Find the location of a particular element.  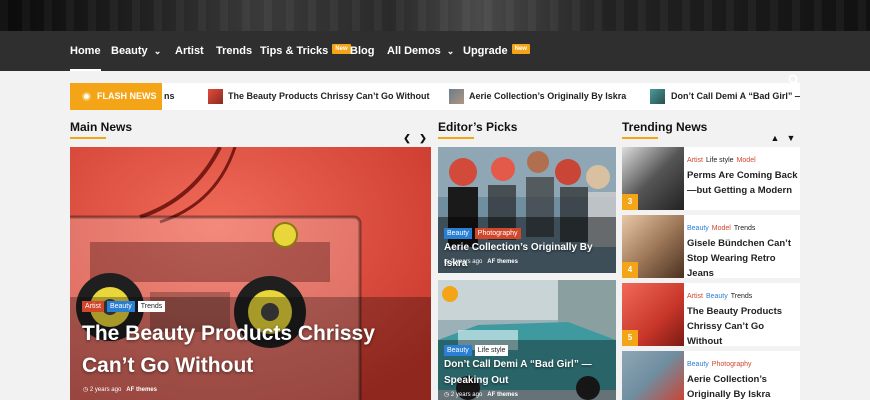

nav-label: Upgrade is located at coordinates (485, 51).